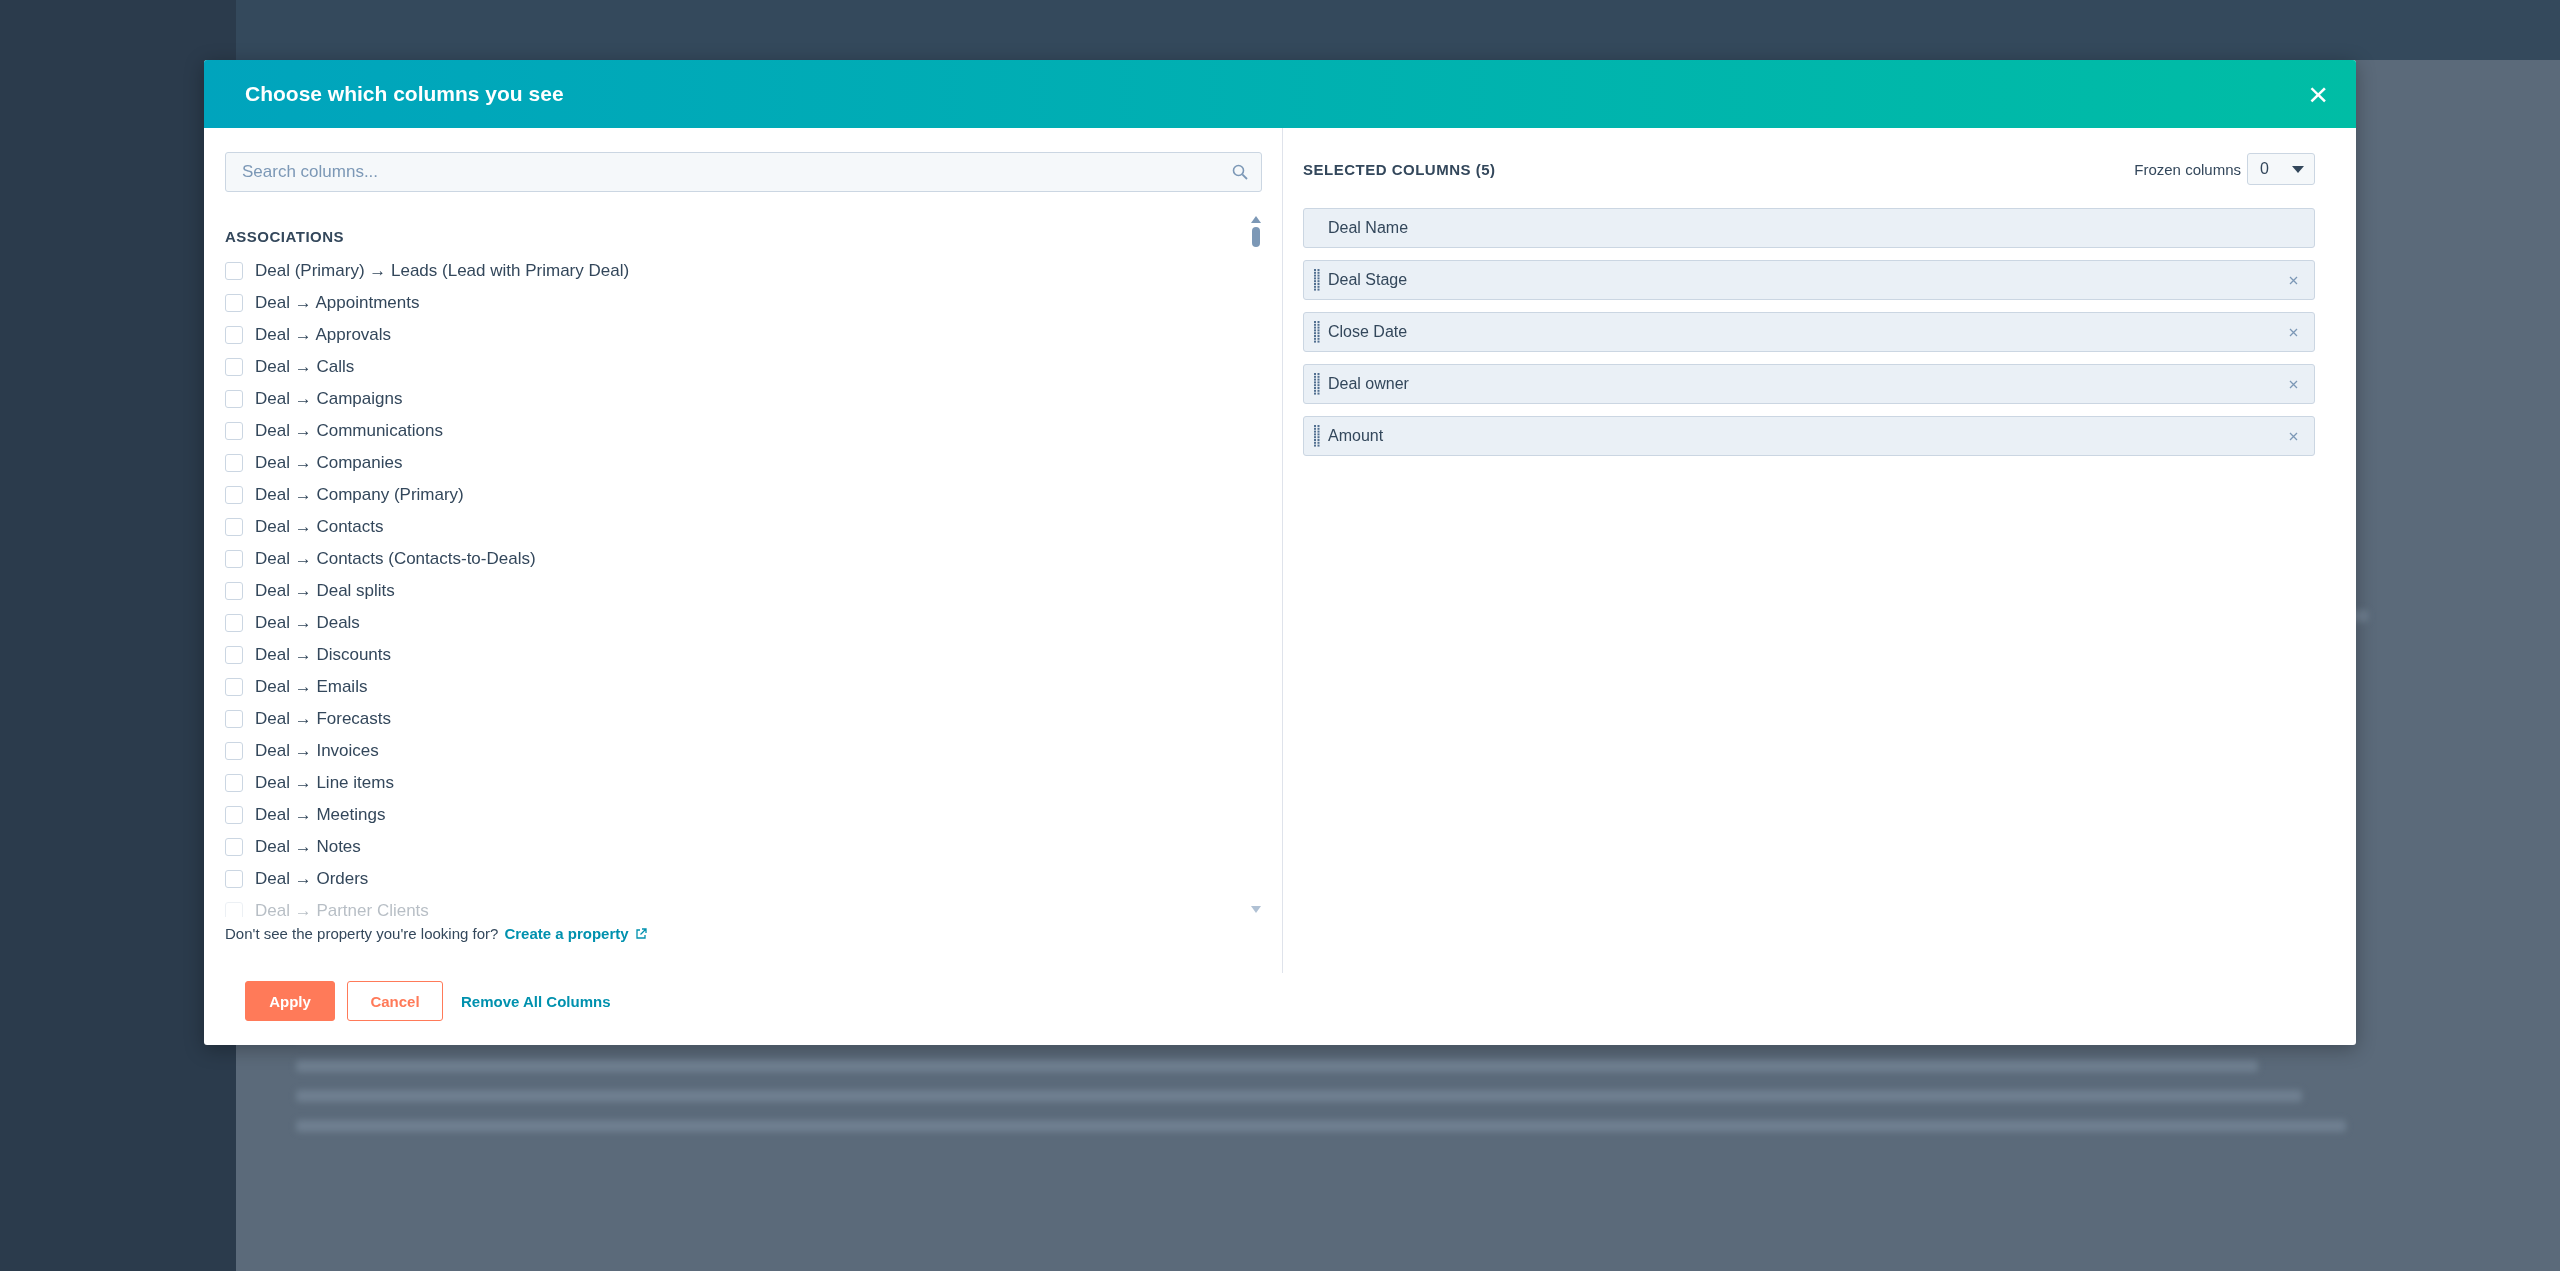 This screenshot has width=2560, height=1271. What do you see at coordinates (312, 879) in the screenshot?
I see `checkbox-label: Deal → Orders` at bounding box center [312, 879].